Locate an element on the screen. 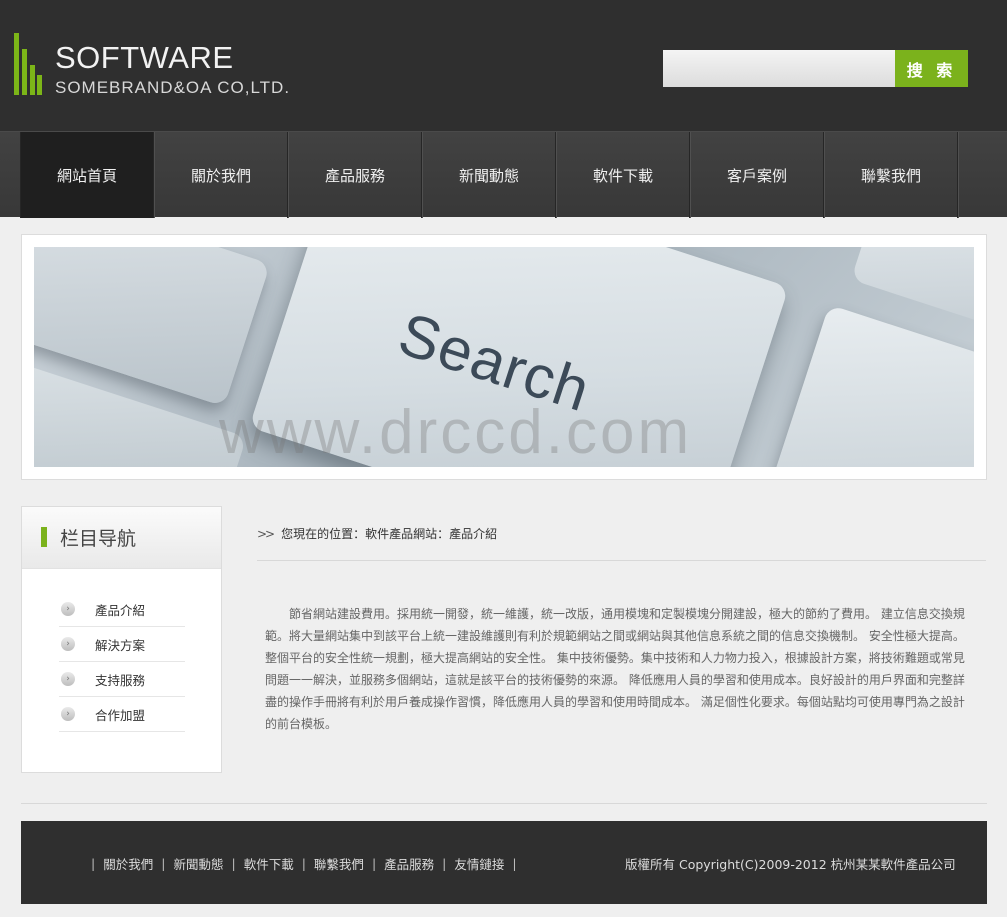 This screenshot has width=1007, height=917. breadcrumb-text: 您現在的位置：軟件產品網站：產品介紹 is located at coordinates (389, 534).